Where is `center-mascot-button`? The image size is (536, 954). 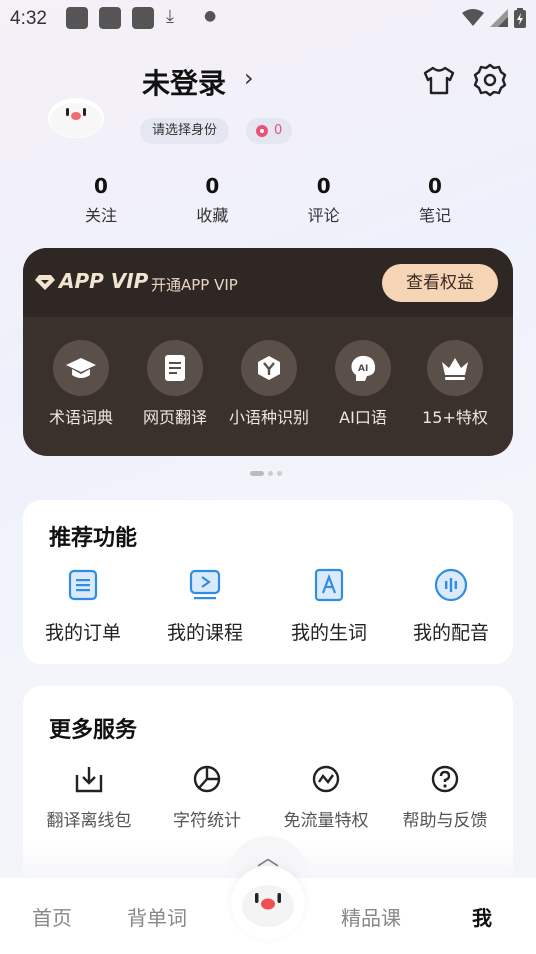
center-mascot-button is located at coordinates (268, 903).